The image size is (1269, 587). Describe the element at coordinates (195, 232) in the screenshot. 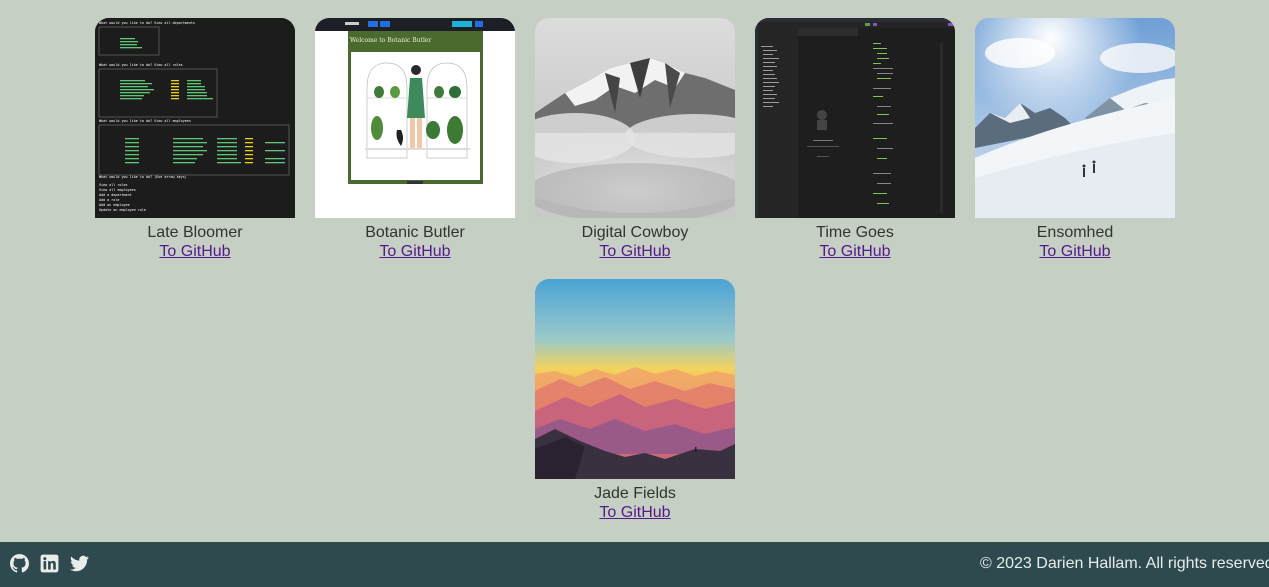

I see `project-title: Late Bloomer` at that location.